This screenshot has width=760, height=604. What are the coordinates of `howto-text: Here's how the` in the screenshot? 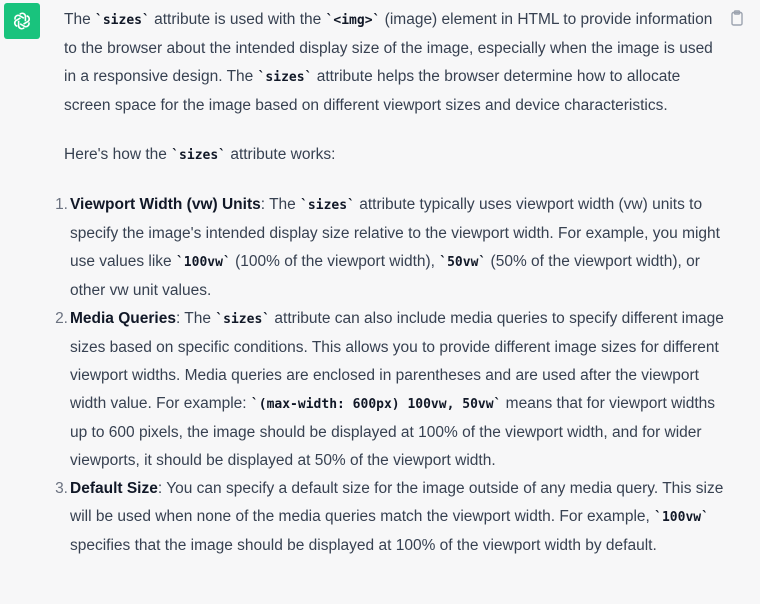 It's located at (118, 154).